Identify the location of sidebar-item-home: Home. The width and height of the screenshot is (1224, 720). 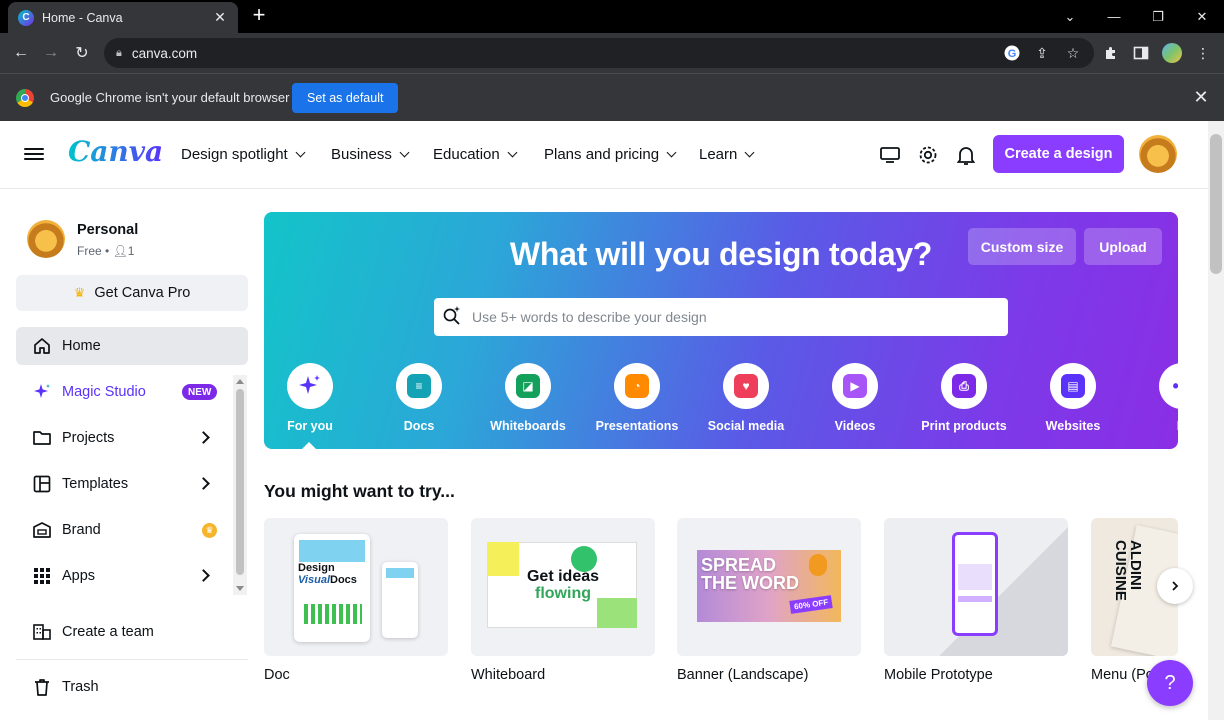
(132, 346).